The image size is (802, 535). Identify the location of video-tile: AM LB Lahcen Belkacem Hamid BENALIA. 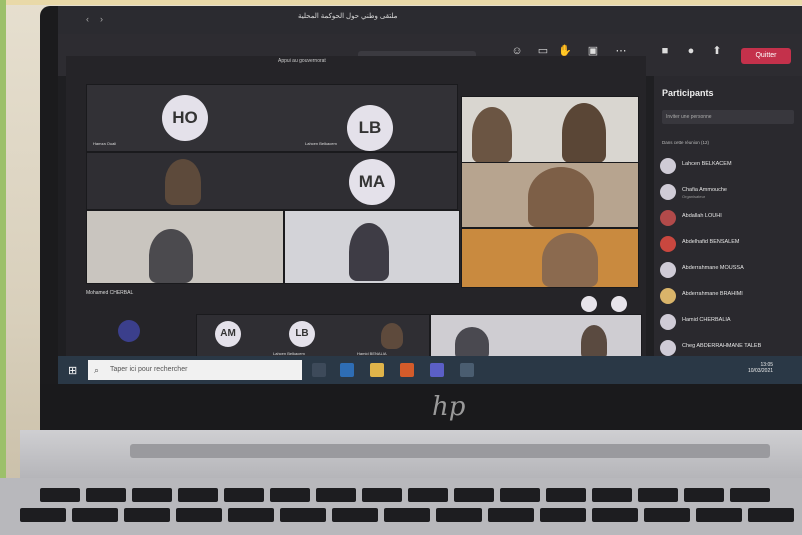
(313, 338).